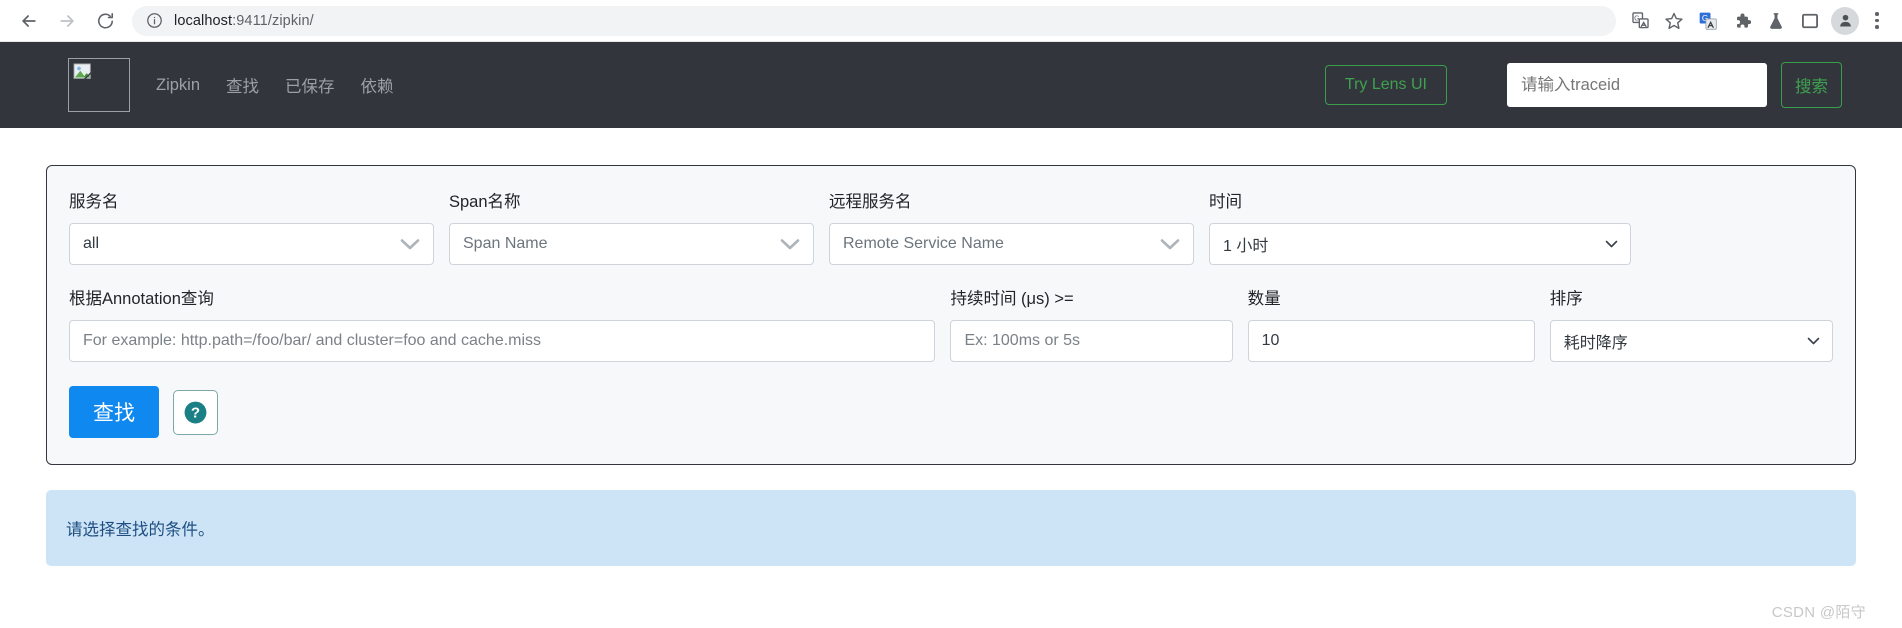 This screenshot has height=628, width=1902. I want to click on field-annotation-query: 根据Annotation查询, so click(502, 323).